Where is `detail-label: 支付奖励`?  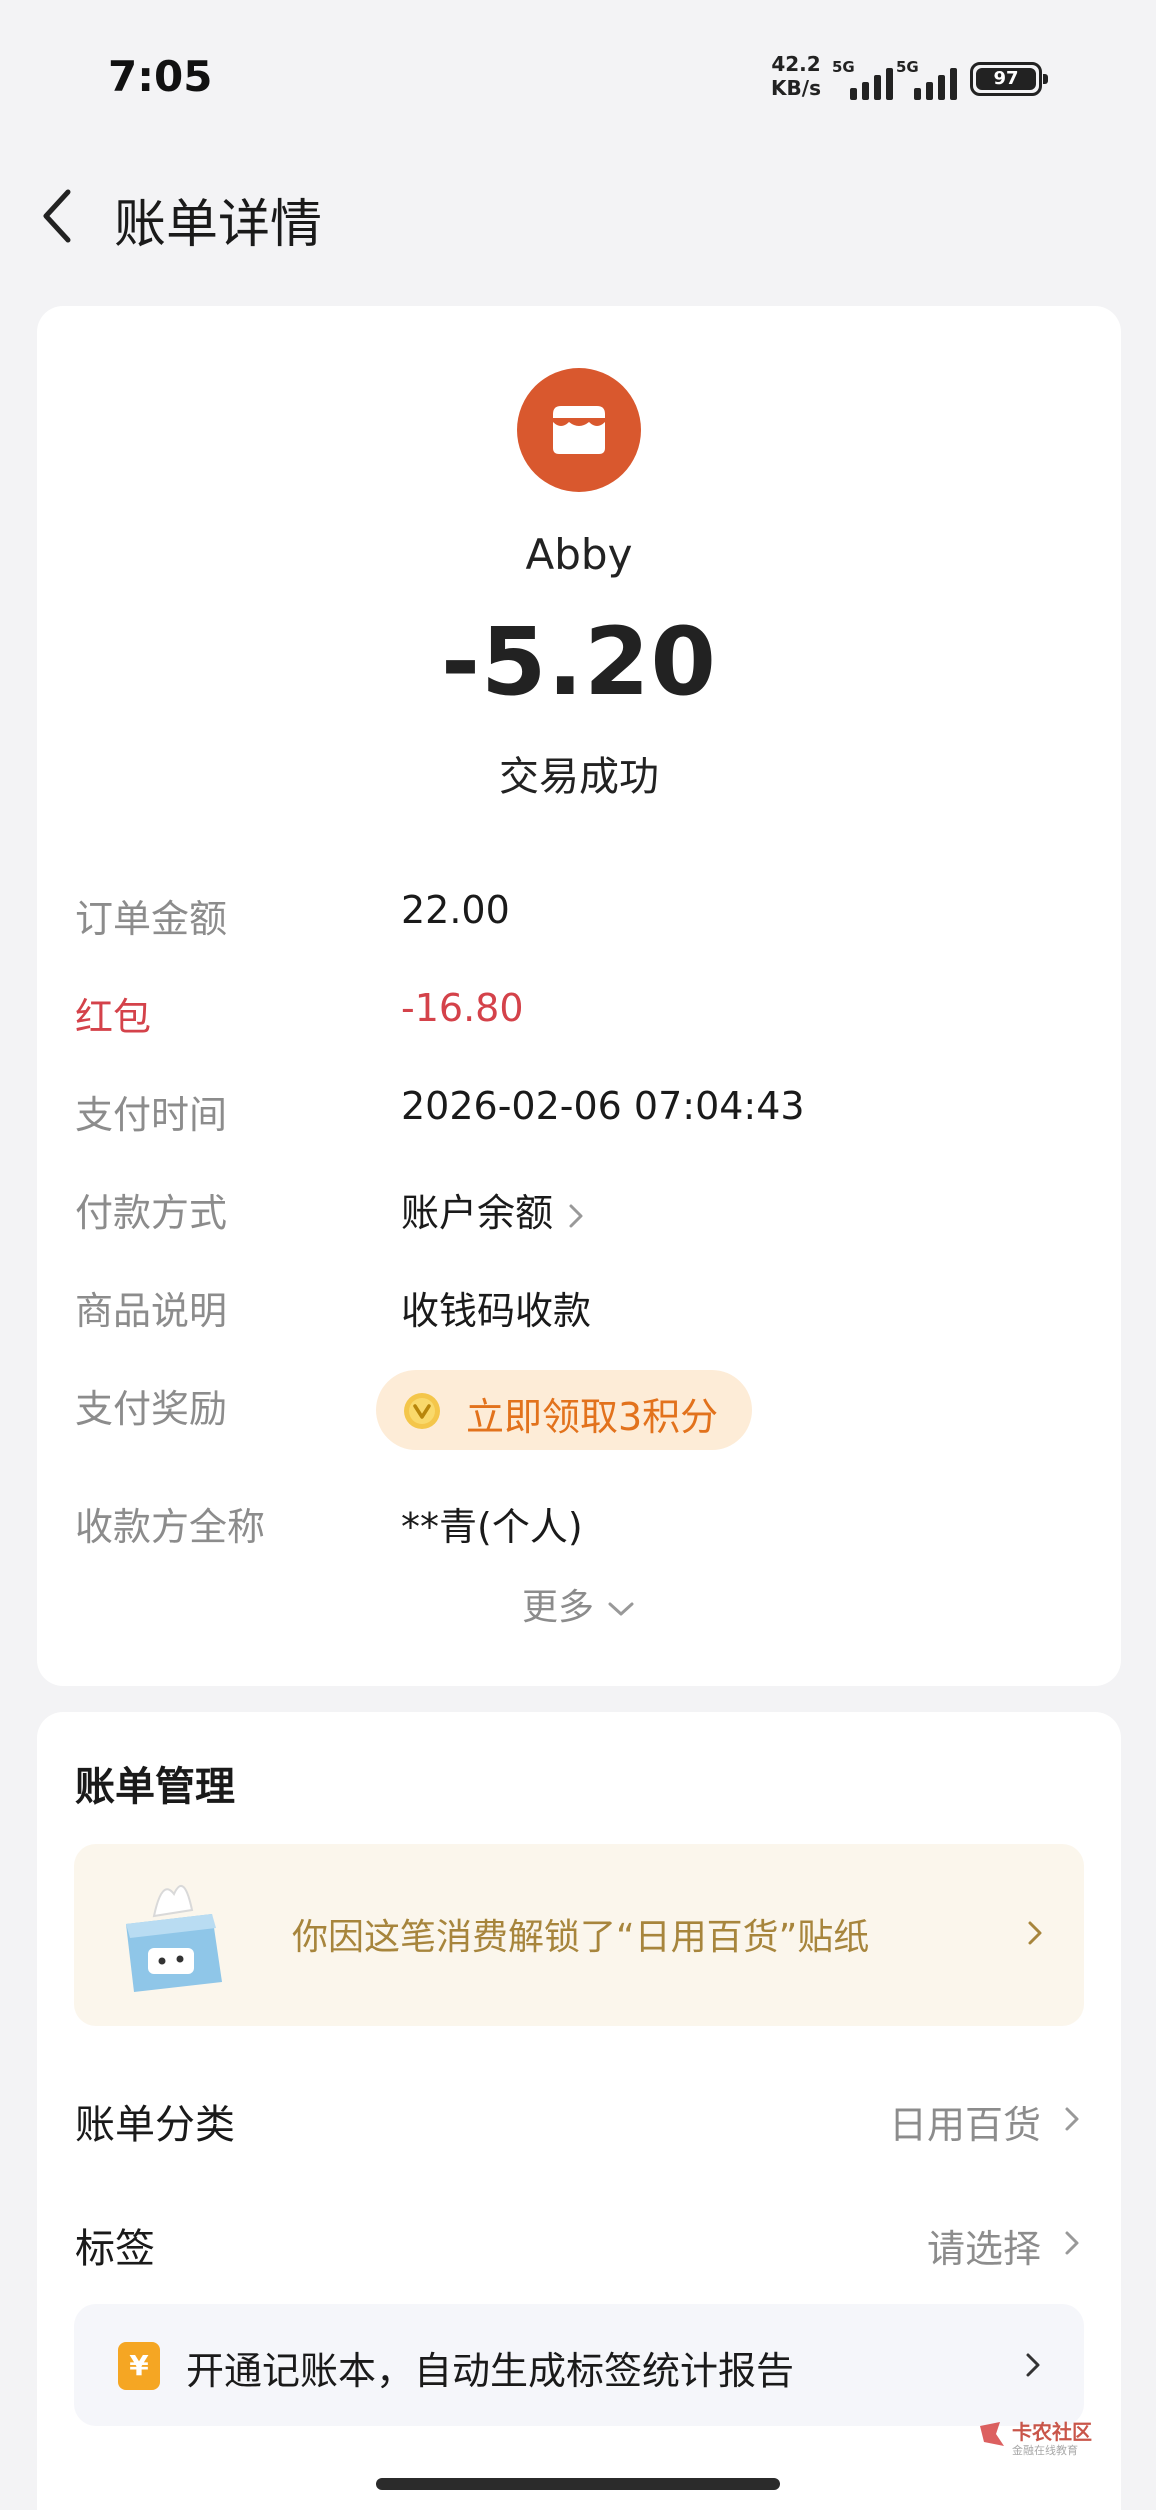
detail-label: 支付奖励 is located at coordinates (151, 1409).